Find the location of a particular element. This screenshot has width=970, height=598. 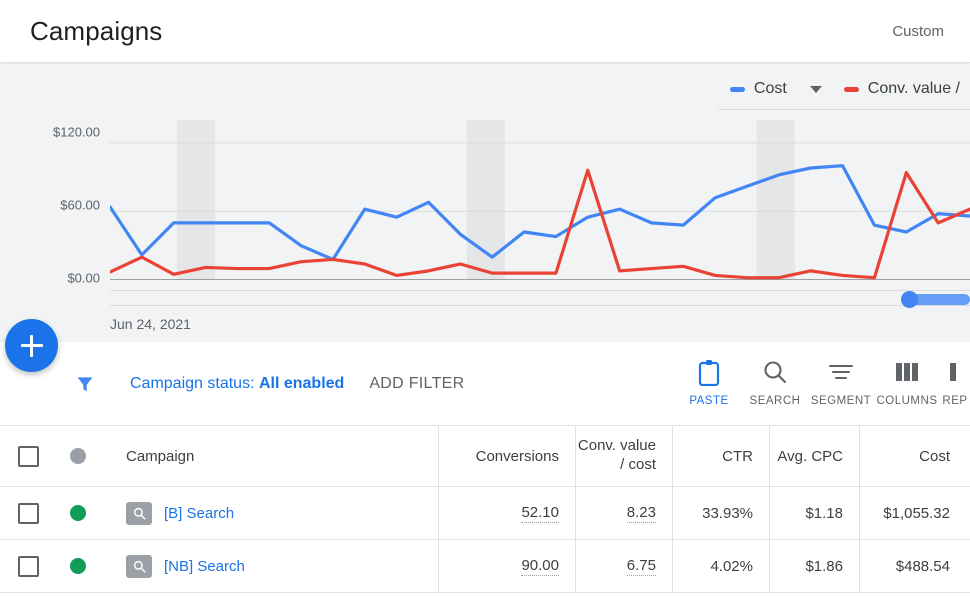

paste-label: PASTE is located at coordinates (709, 401).